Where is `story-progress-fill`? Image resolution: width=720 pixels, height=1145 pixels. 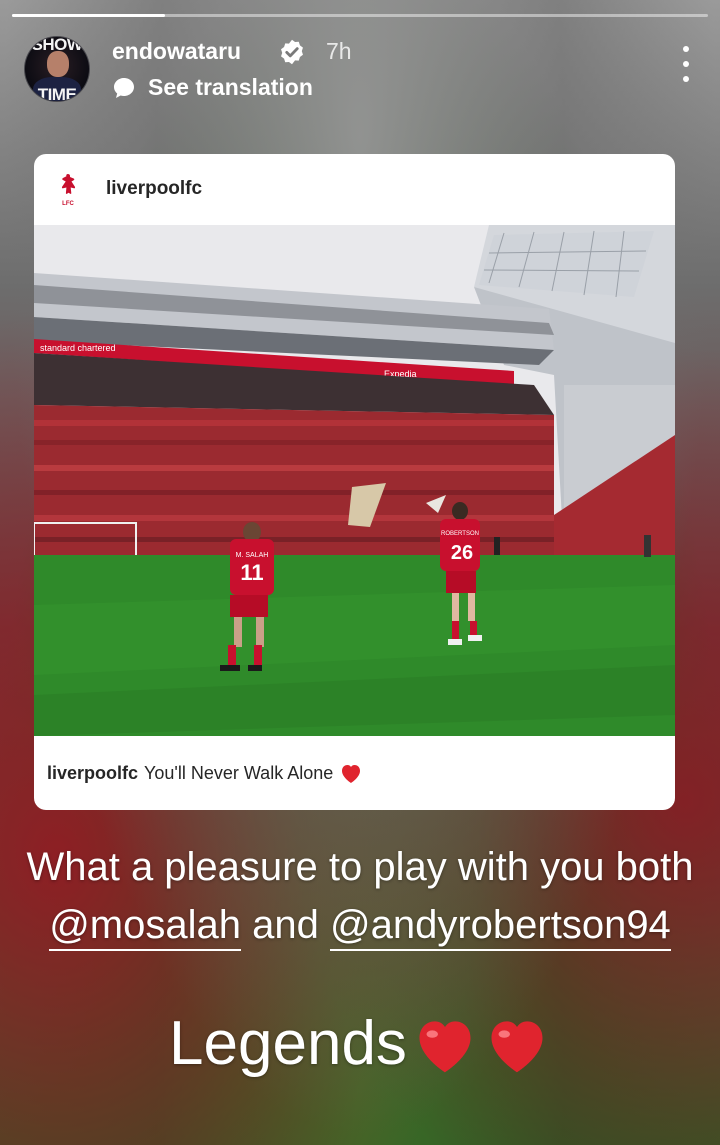
story-progress-fill is located at coordinates (89, 15).